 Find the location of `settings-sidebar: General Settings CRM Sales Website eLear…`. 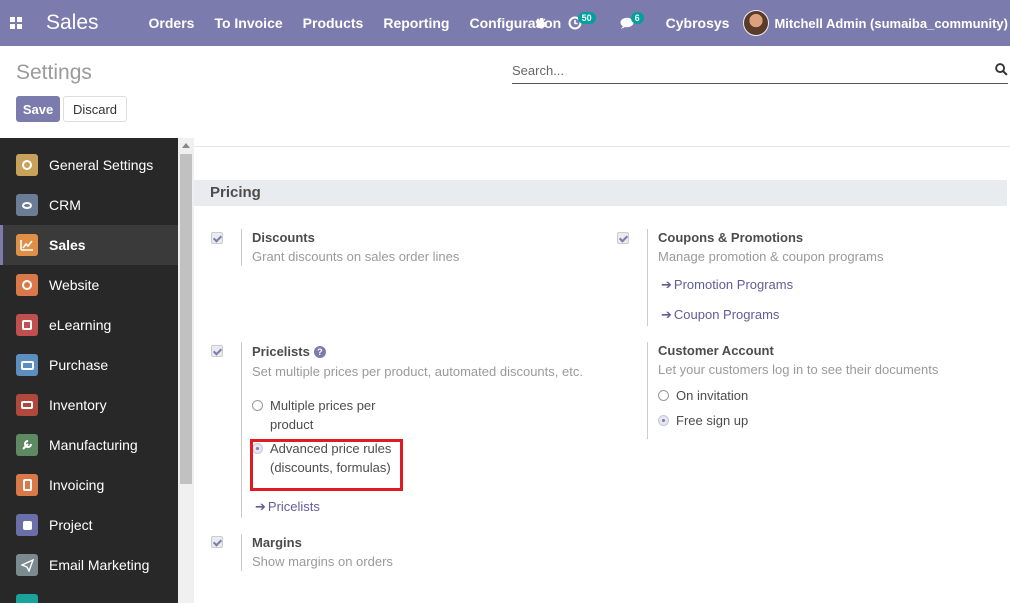

settings-sidebar: General Settings CRM Sales Website eLear… is located at coordinates (89, 370).